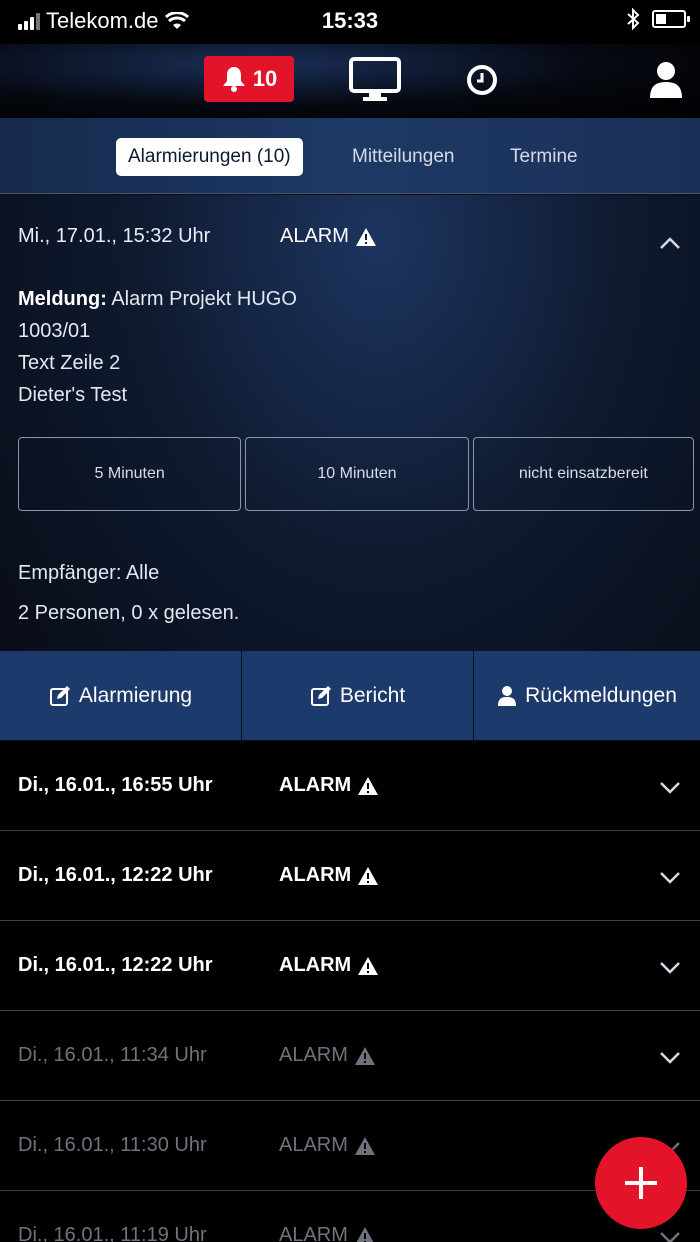 This screenshot has height=1242, width=700. What do you see at coordinates (128, 593) in the screenshot?
I see `recipient-info: Empfänger: Alle 2 Personen, 0 x gelesen.` at bounding box center [128, 593].